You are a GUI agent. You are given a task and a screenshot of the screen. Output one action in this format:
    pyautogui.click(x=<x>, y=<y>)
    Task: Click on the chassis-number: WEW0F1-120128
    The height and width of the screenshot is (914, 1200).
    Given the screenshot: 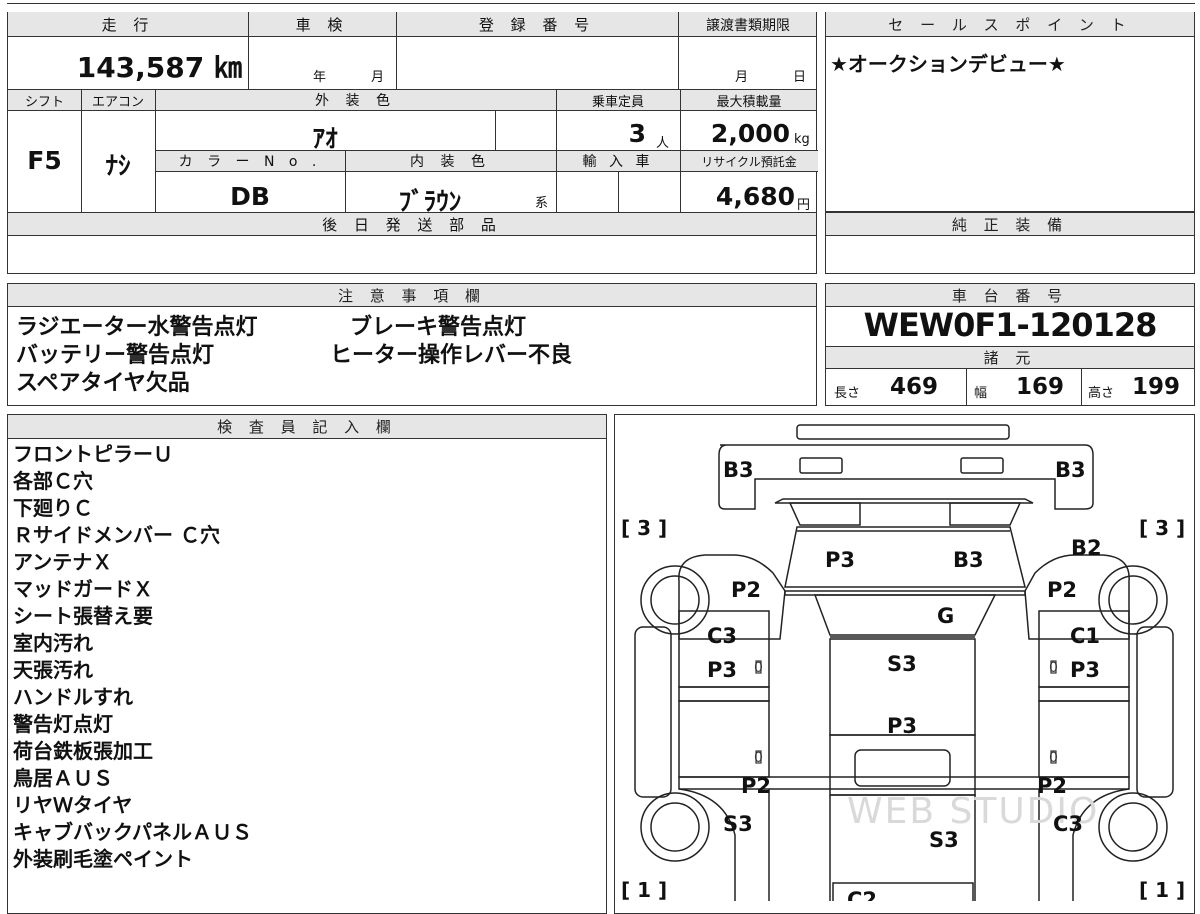 What is the action you would take?
    pyautogui.click(x=1010, y=325)
    